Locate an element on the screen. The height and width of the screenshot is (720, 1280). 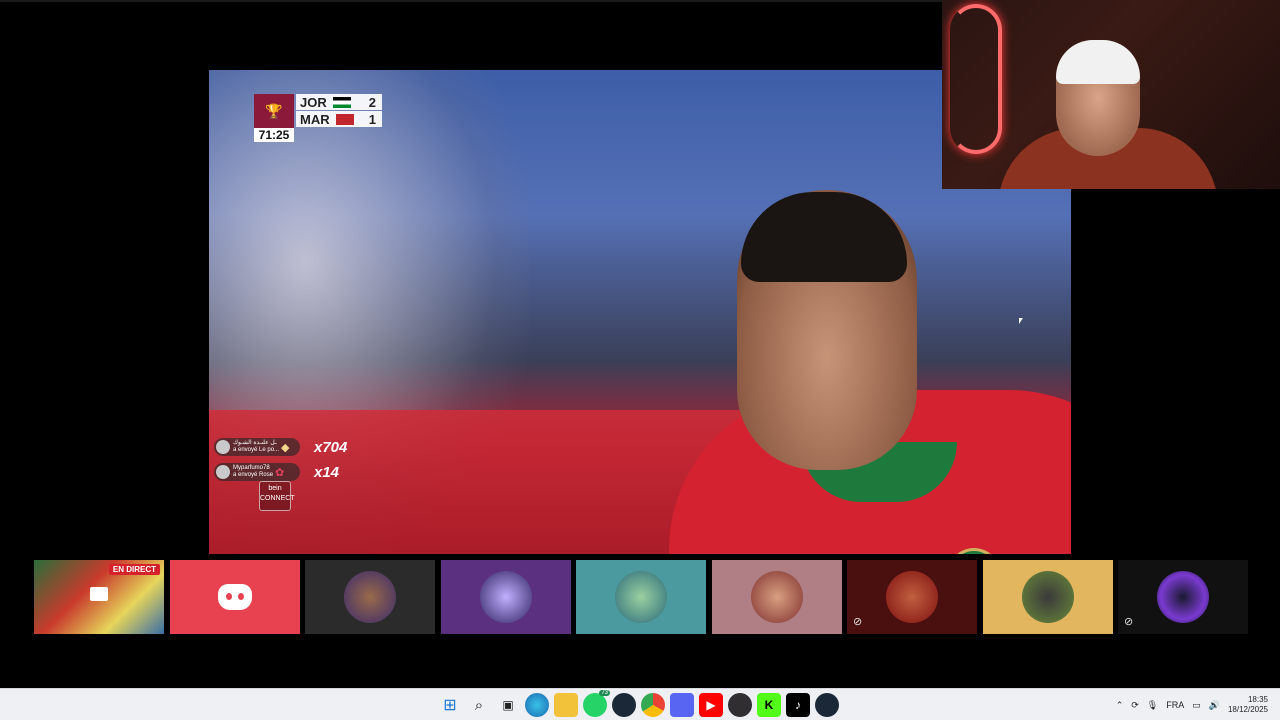
clock: 18:35 18/12/2025 is located at coordinates (1248, 705).